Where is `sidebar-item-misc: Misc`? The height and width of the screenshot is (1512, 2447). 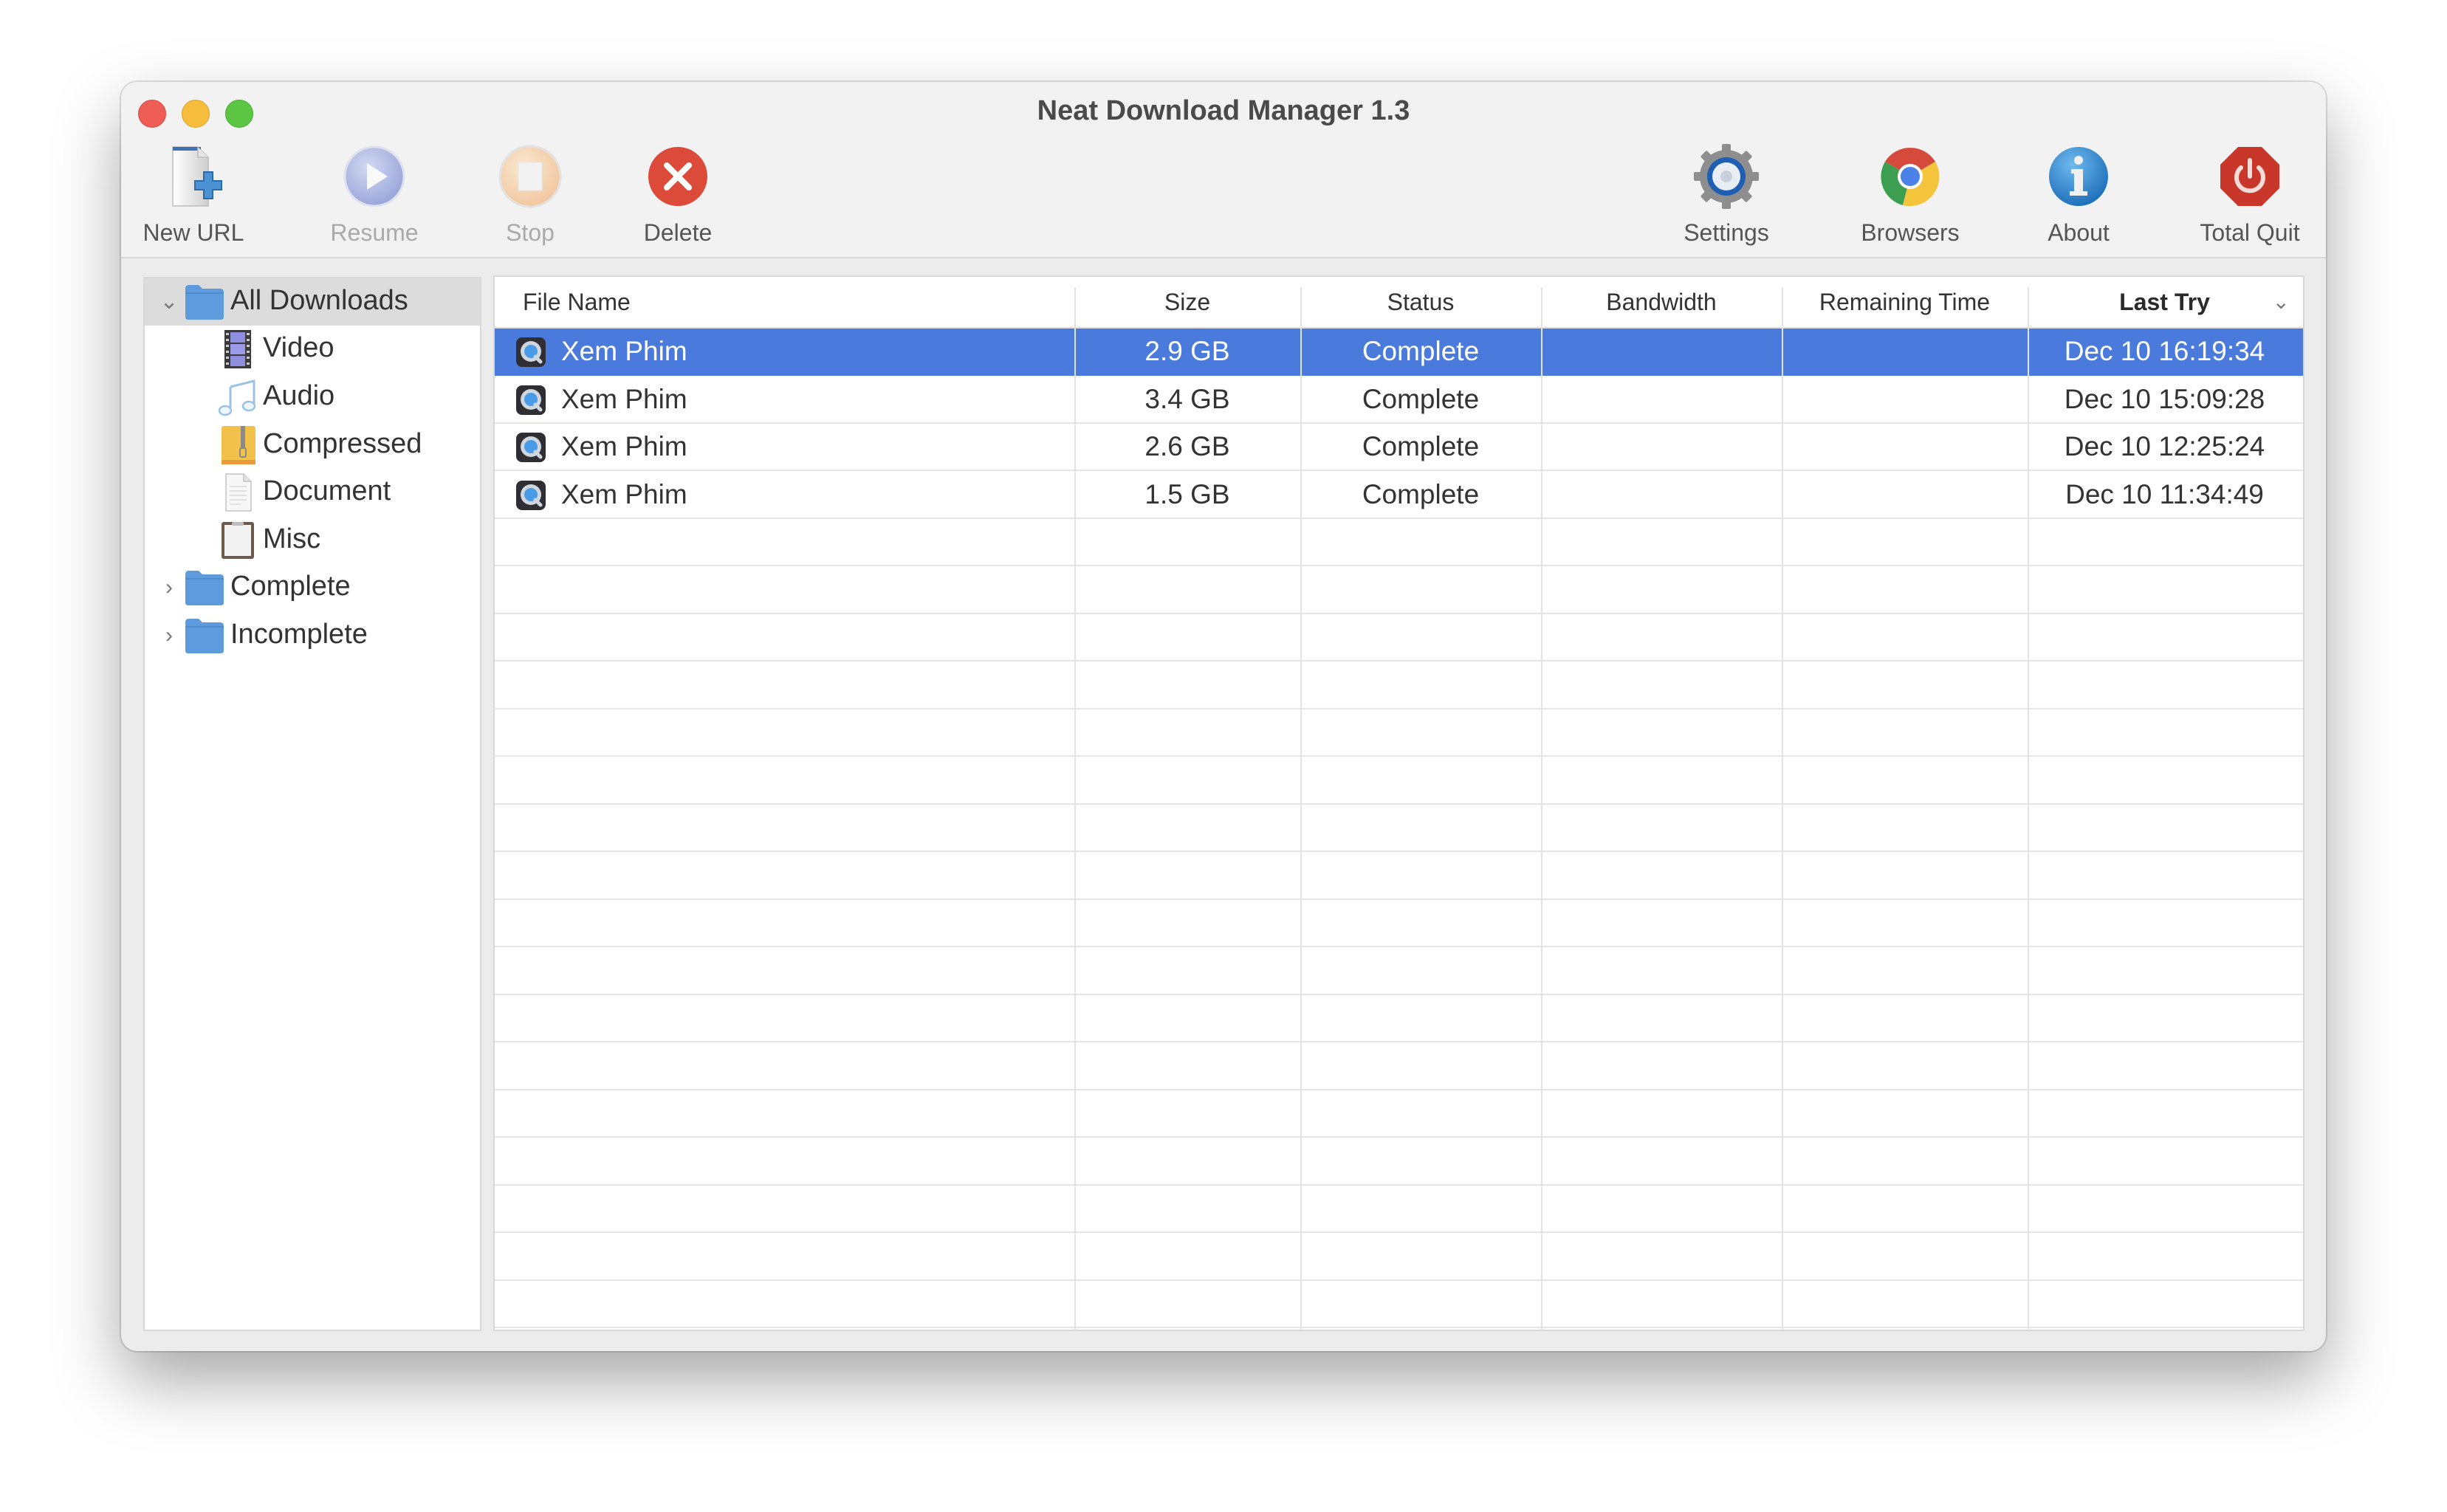
sidebar-item-misc: Misc is located at coordinates (312, 540).